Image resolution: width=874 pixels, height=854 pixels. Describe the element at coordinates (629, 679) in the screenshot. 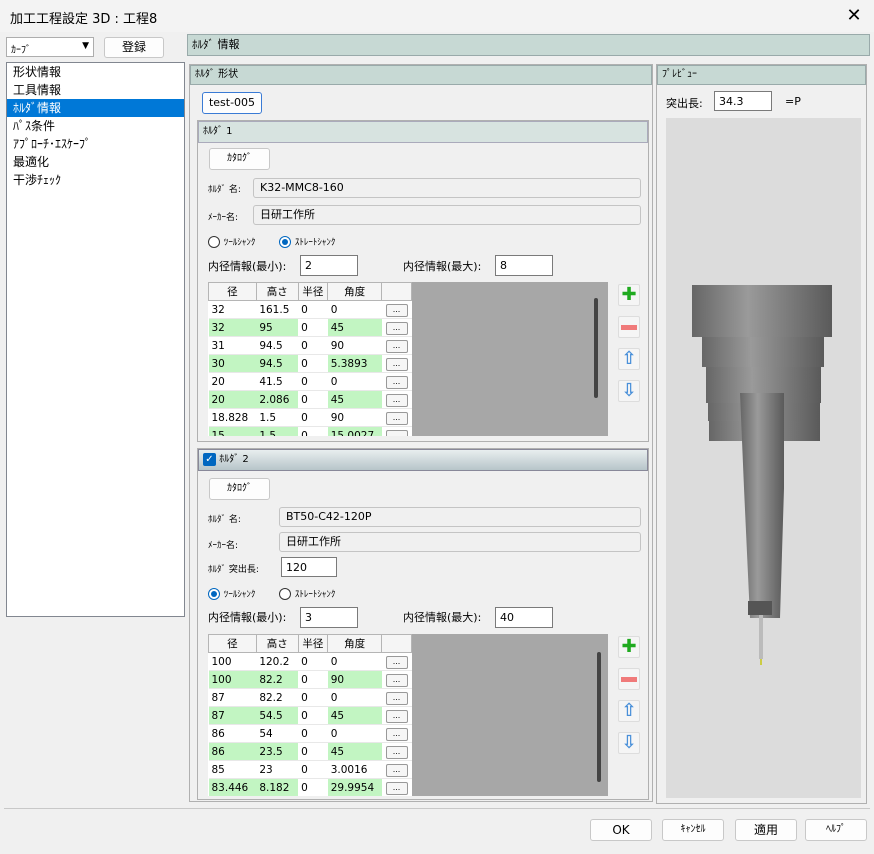

I see `holder2-remove-icon` at that location.